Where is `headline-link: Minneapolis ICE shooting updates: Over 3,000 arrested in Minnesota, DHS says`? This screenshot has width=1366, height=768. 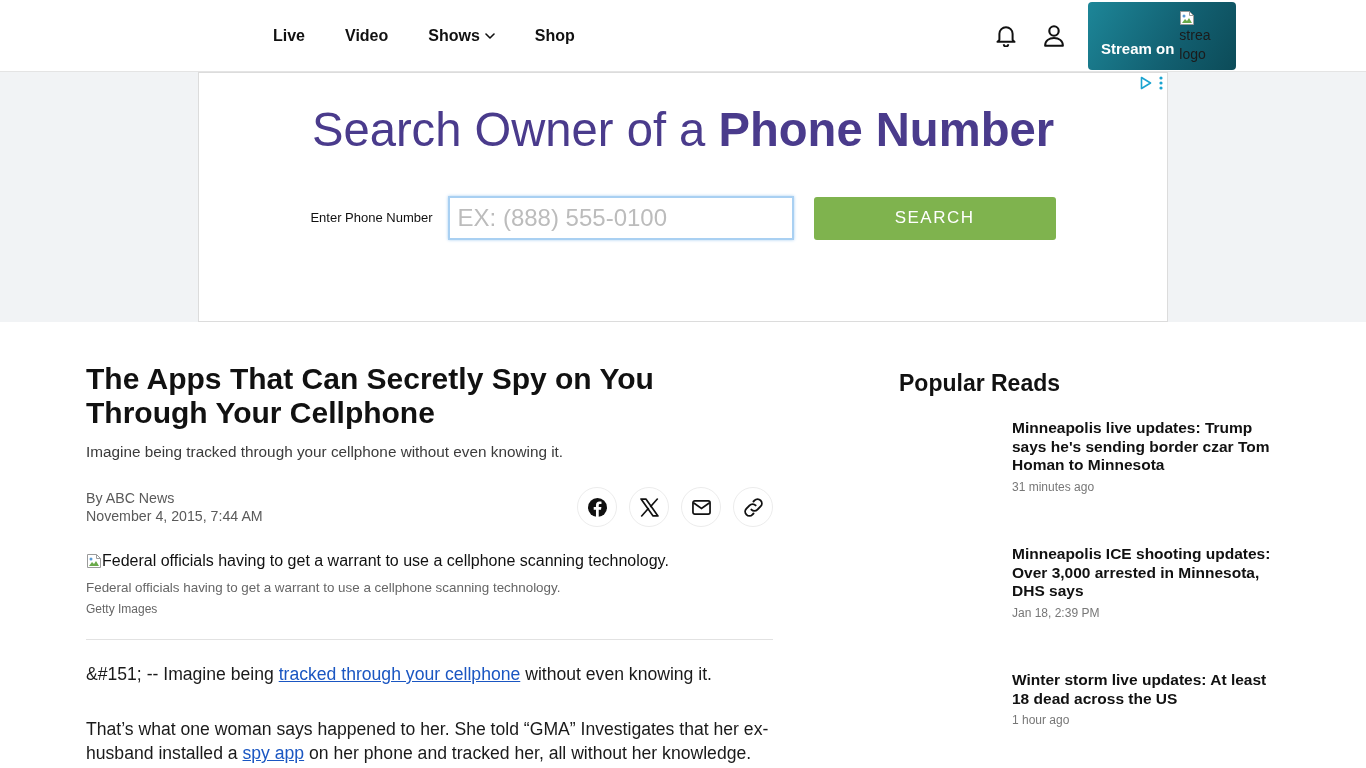 headline-link: Minneapolis ICE shooting updates: Over 3,000 arrested in Minnesota, DHS says is located at coordinates (1147, 573).